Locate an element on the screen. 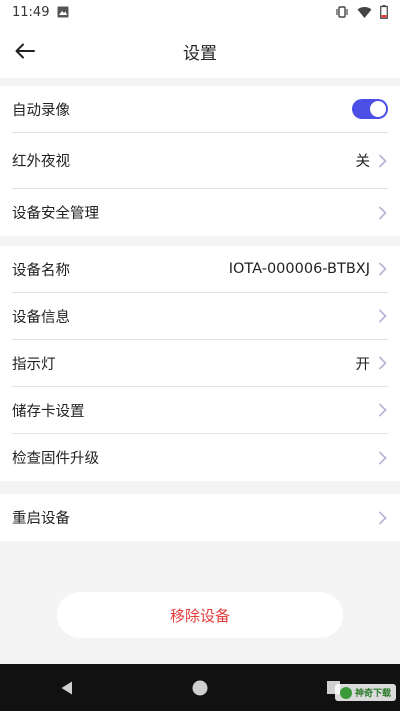 The height and width of the screenshot is (711, 400). arrow-left-icon is located at coordinates (25, 51).